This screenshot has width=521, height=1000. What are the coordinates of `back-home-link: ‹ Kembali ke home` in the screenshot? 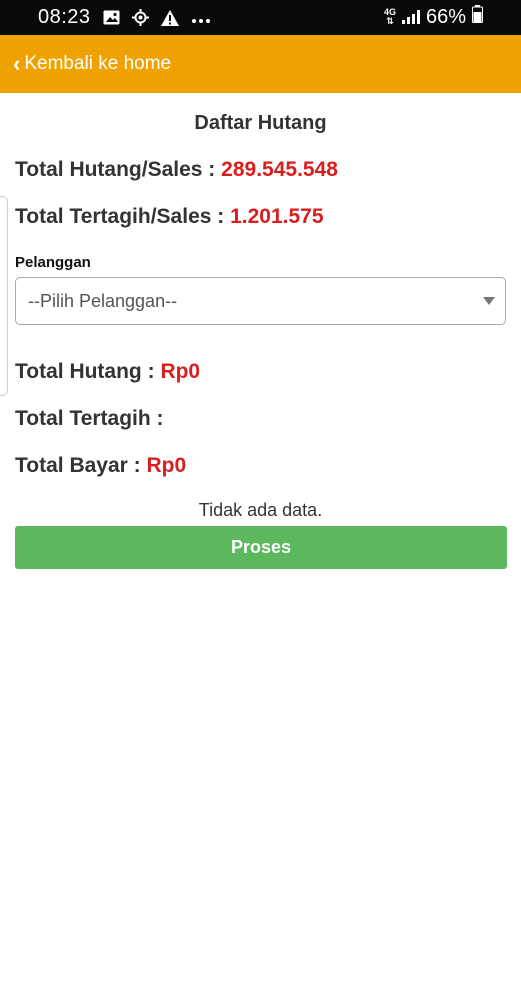 It's located at (92, 64).